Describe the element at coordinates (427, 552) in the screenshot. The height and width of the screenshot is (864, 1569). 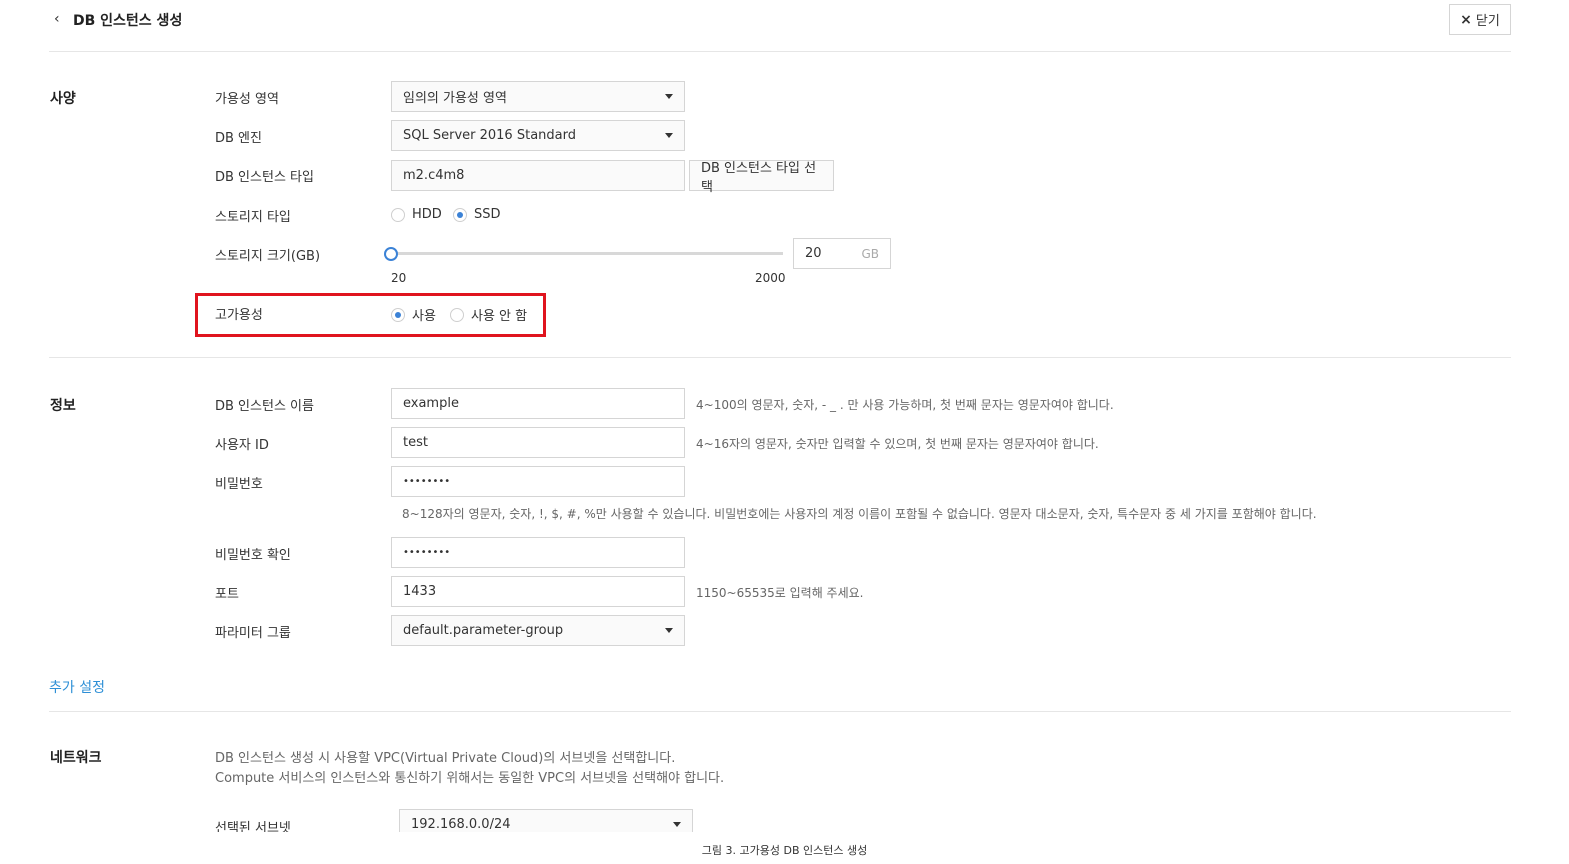
I see `password-confirm-value: ••••••••` at that location.